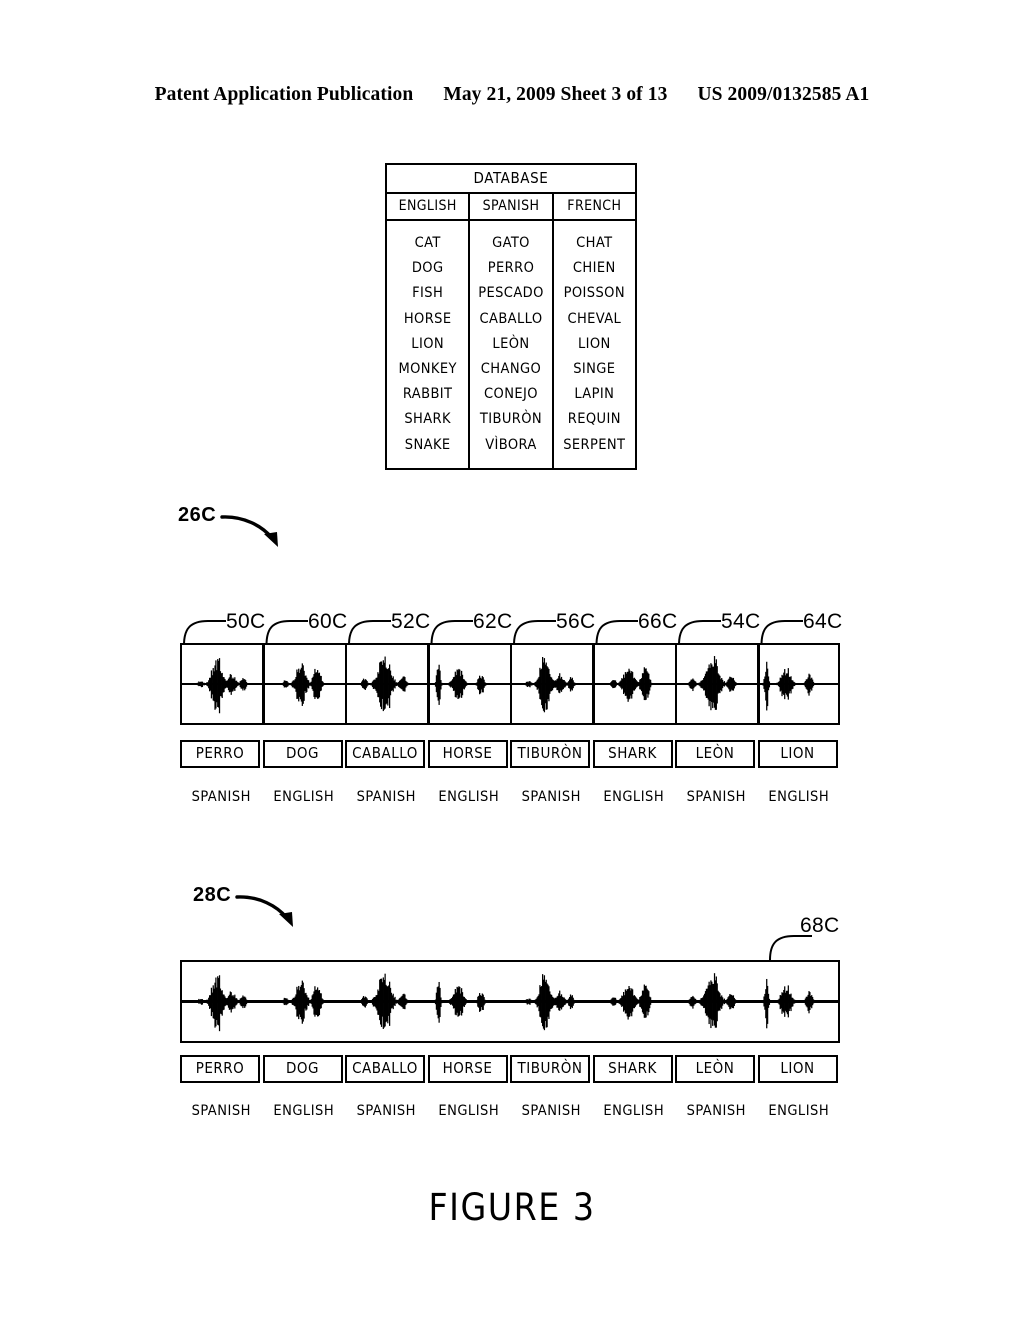 Image resolution: width=1024 pixels, height=1320 pixels. What do you see at coordinates (594, 318) in the screenshot?
I see `database-word: CHEVAL` at bounding box center [594, 318].